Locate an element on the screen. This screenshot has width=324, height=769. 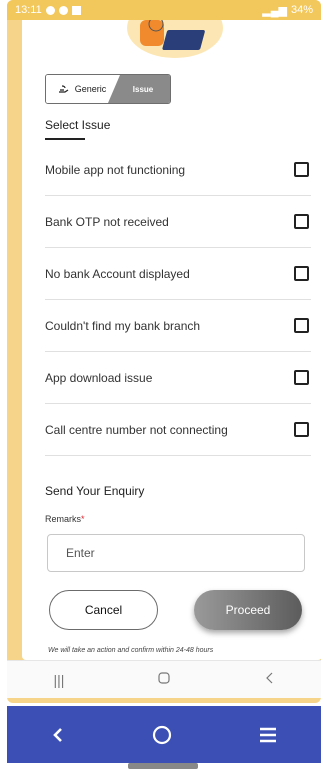
remarks-label: Remarks* is located at coordinates (65, 519).